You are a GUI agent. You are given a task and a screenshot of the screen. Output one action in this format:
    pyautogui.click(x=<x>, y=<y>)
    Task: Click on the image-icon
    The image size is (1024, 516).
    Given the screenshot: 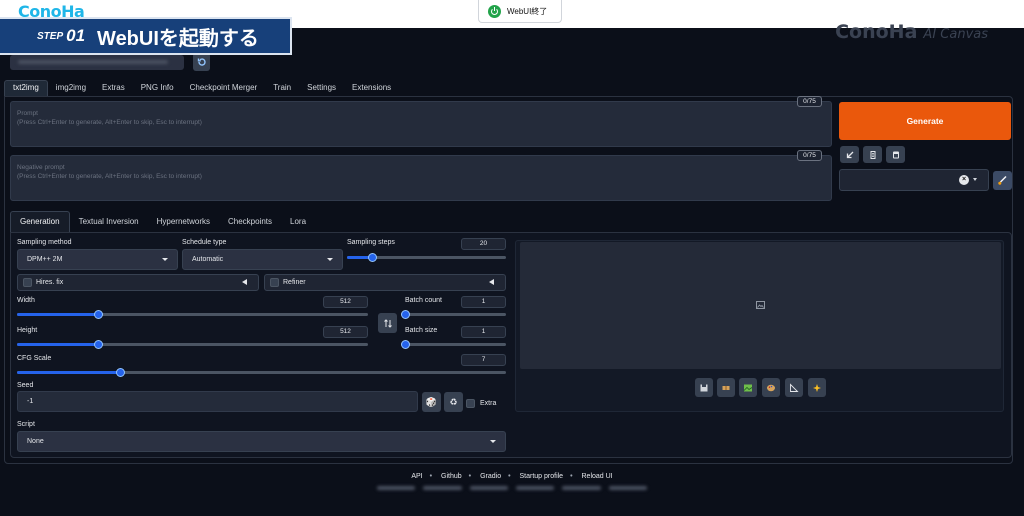 What is the action you would take?
    pyautogui.click(x=760, y=305)
    